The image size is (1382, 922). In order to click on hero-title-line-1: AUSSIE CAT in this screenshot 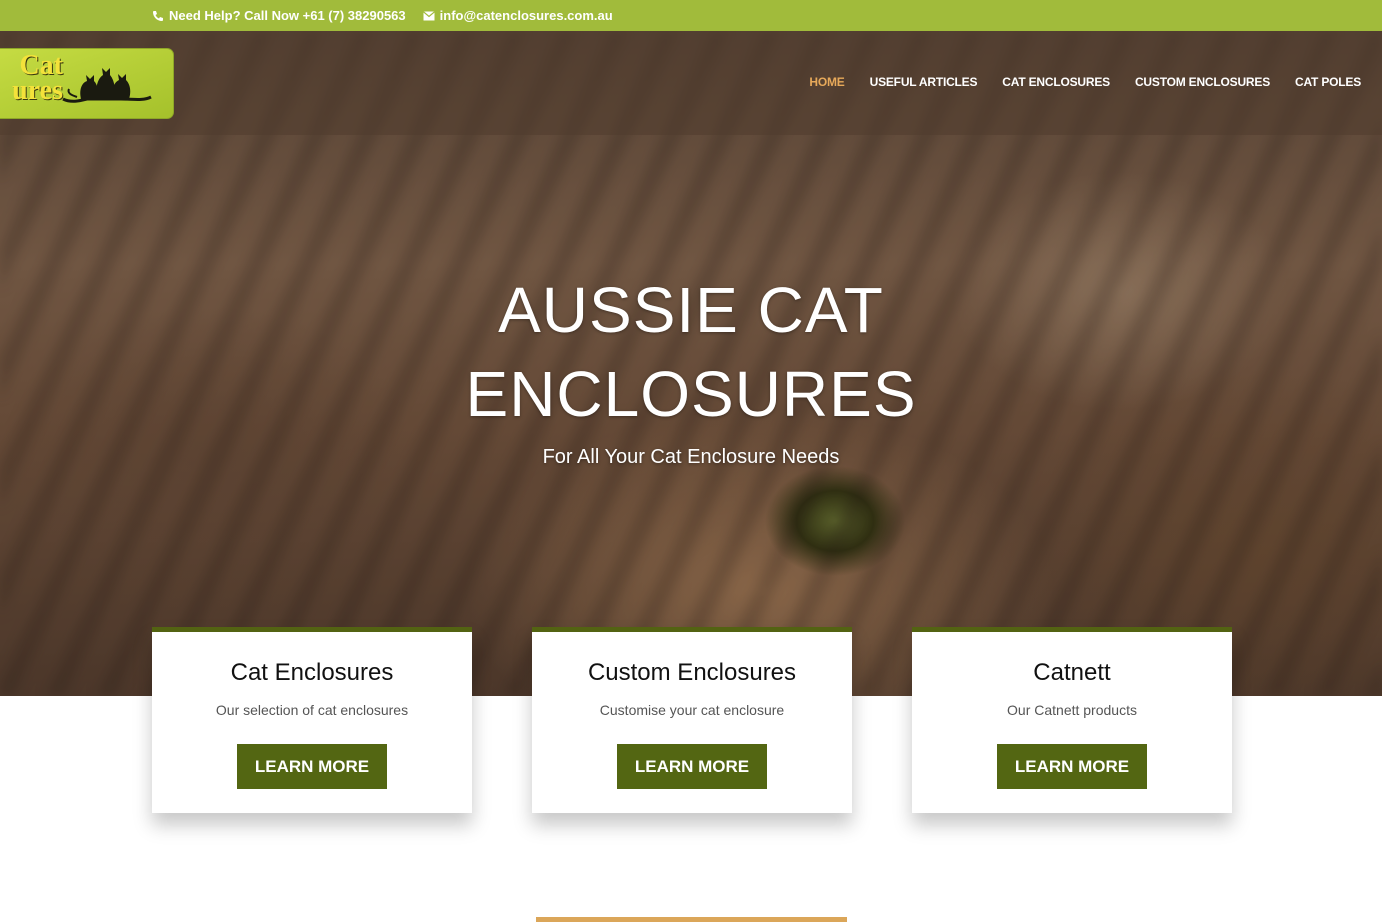, I will do `click(691, 310)`.